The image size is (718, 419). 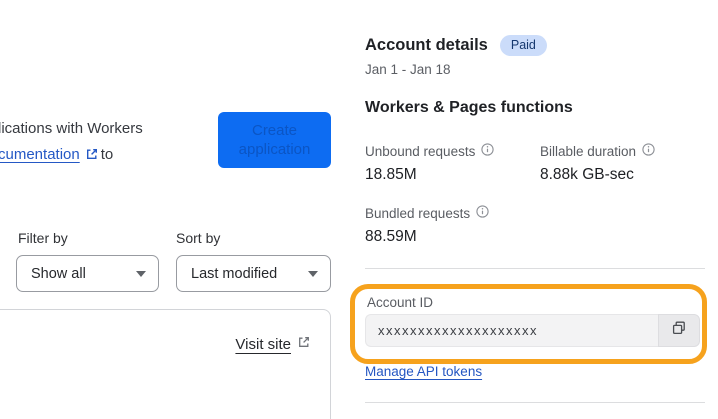 I want to click on account-id-field-group, so click(x=532, y=330).